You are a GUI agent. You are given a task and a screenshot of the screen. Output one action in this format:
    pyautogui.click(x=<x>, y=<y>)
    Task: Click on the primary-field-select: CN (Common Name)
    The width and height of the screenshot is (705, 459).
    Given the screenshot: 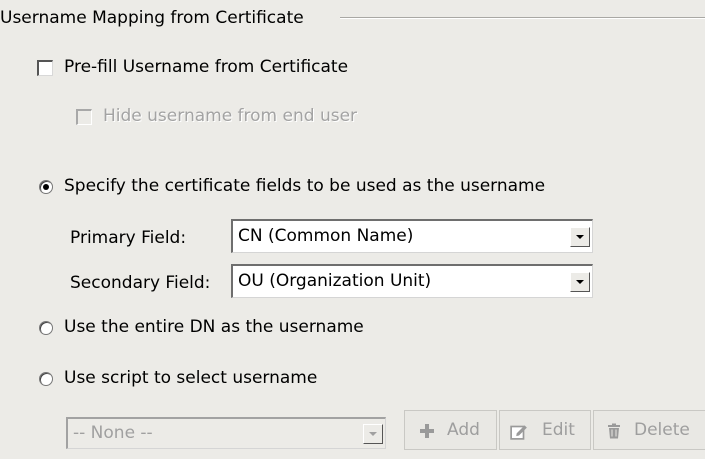 What is the action you would take?
    pyautogui.click(x=412, y=236)
    